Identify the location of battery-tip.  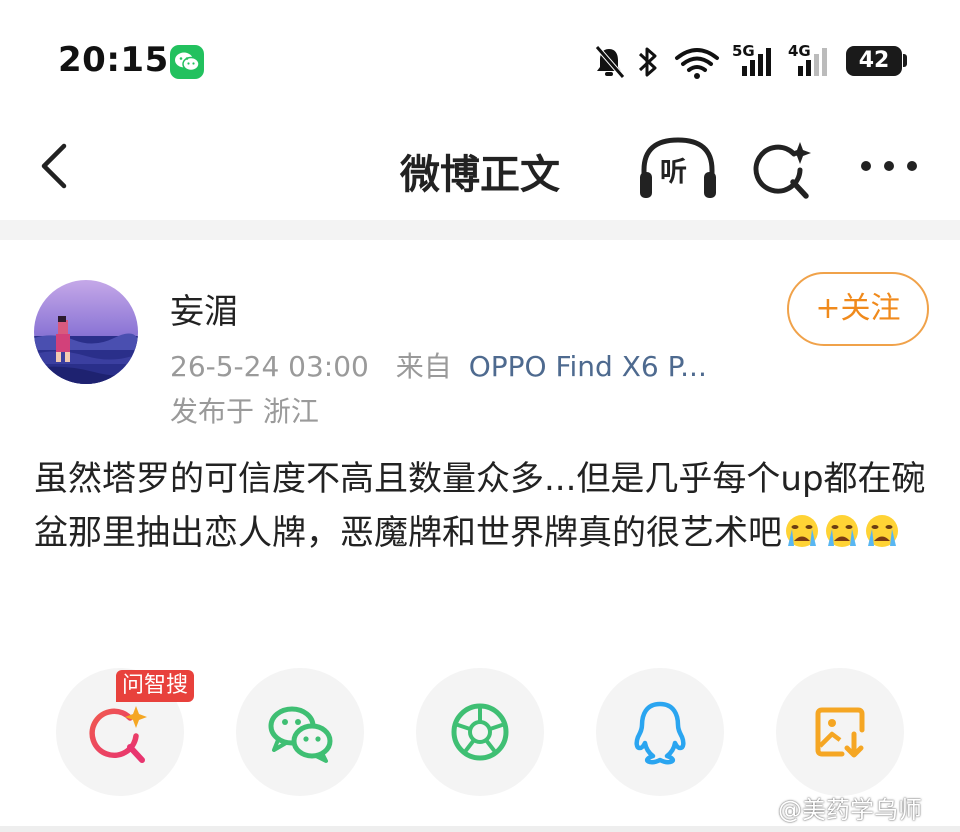
(905, 60).